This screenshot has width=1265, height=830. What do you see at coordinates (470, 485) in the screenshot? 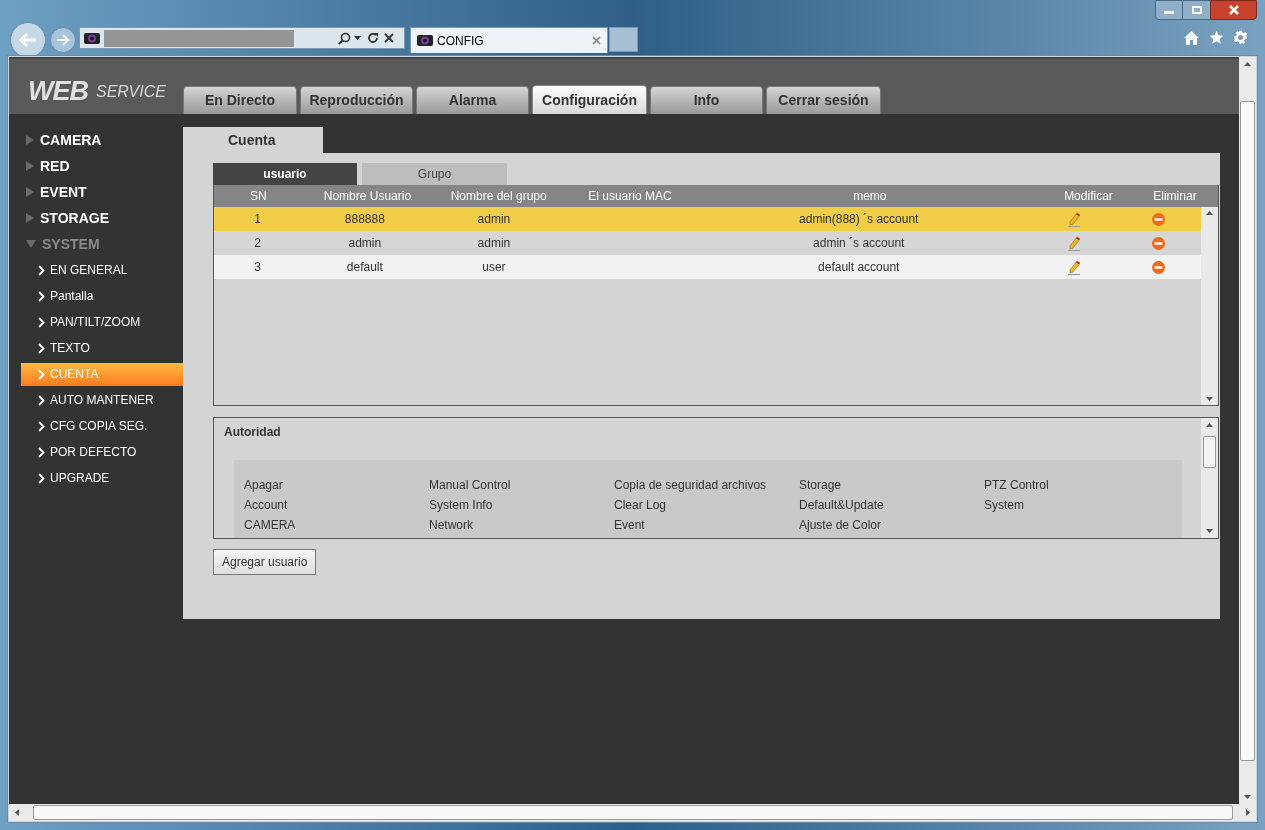
I see `permission-label: Manual Control` at bounding box center [470, 485].